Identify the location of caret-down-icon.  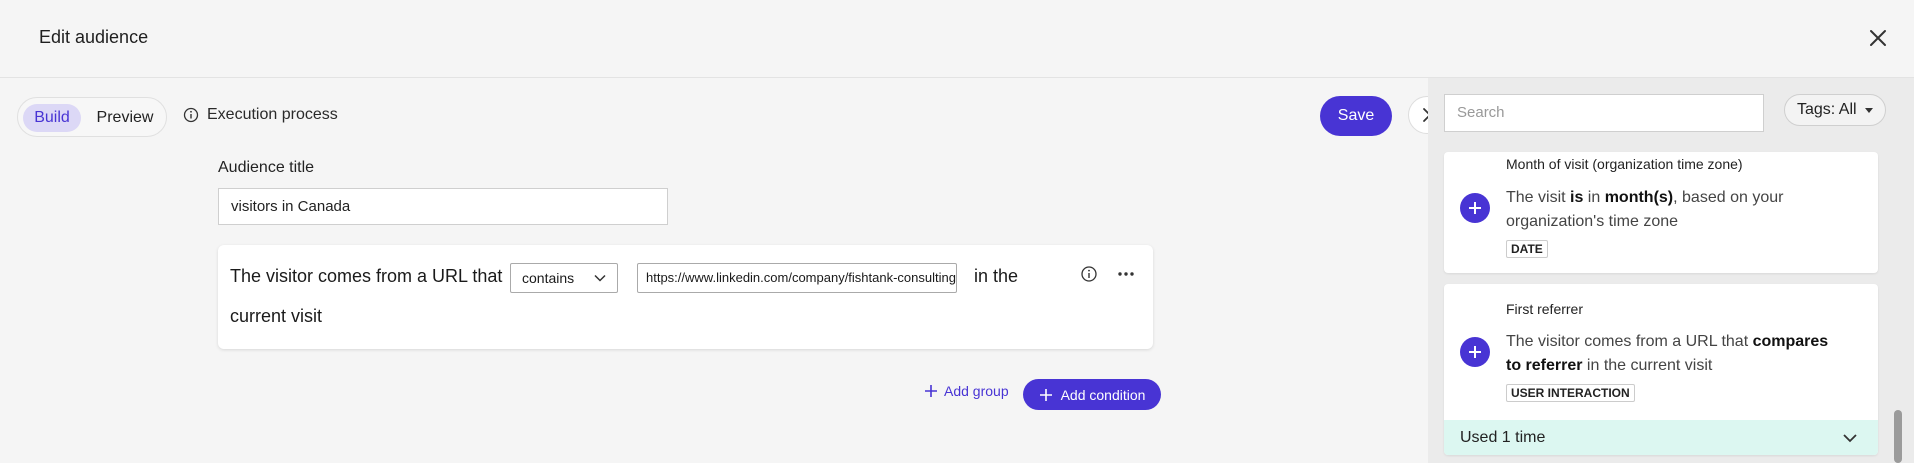
(1869, 110).